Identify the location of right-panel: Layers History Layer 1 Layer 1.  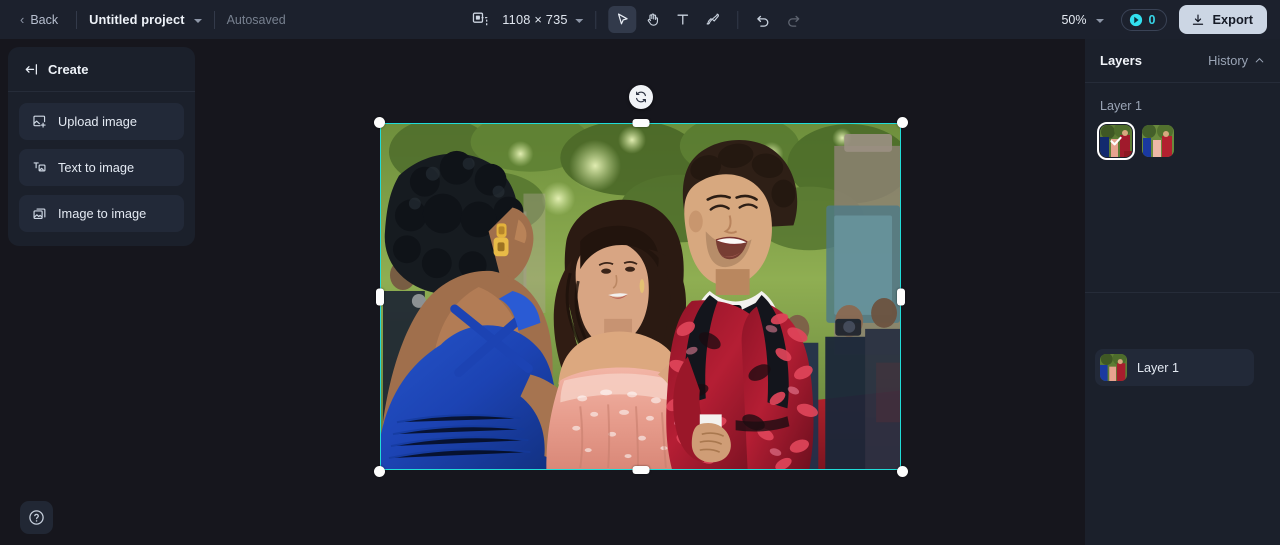
(1182, 292).